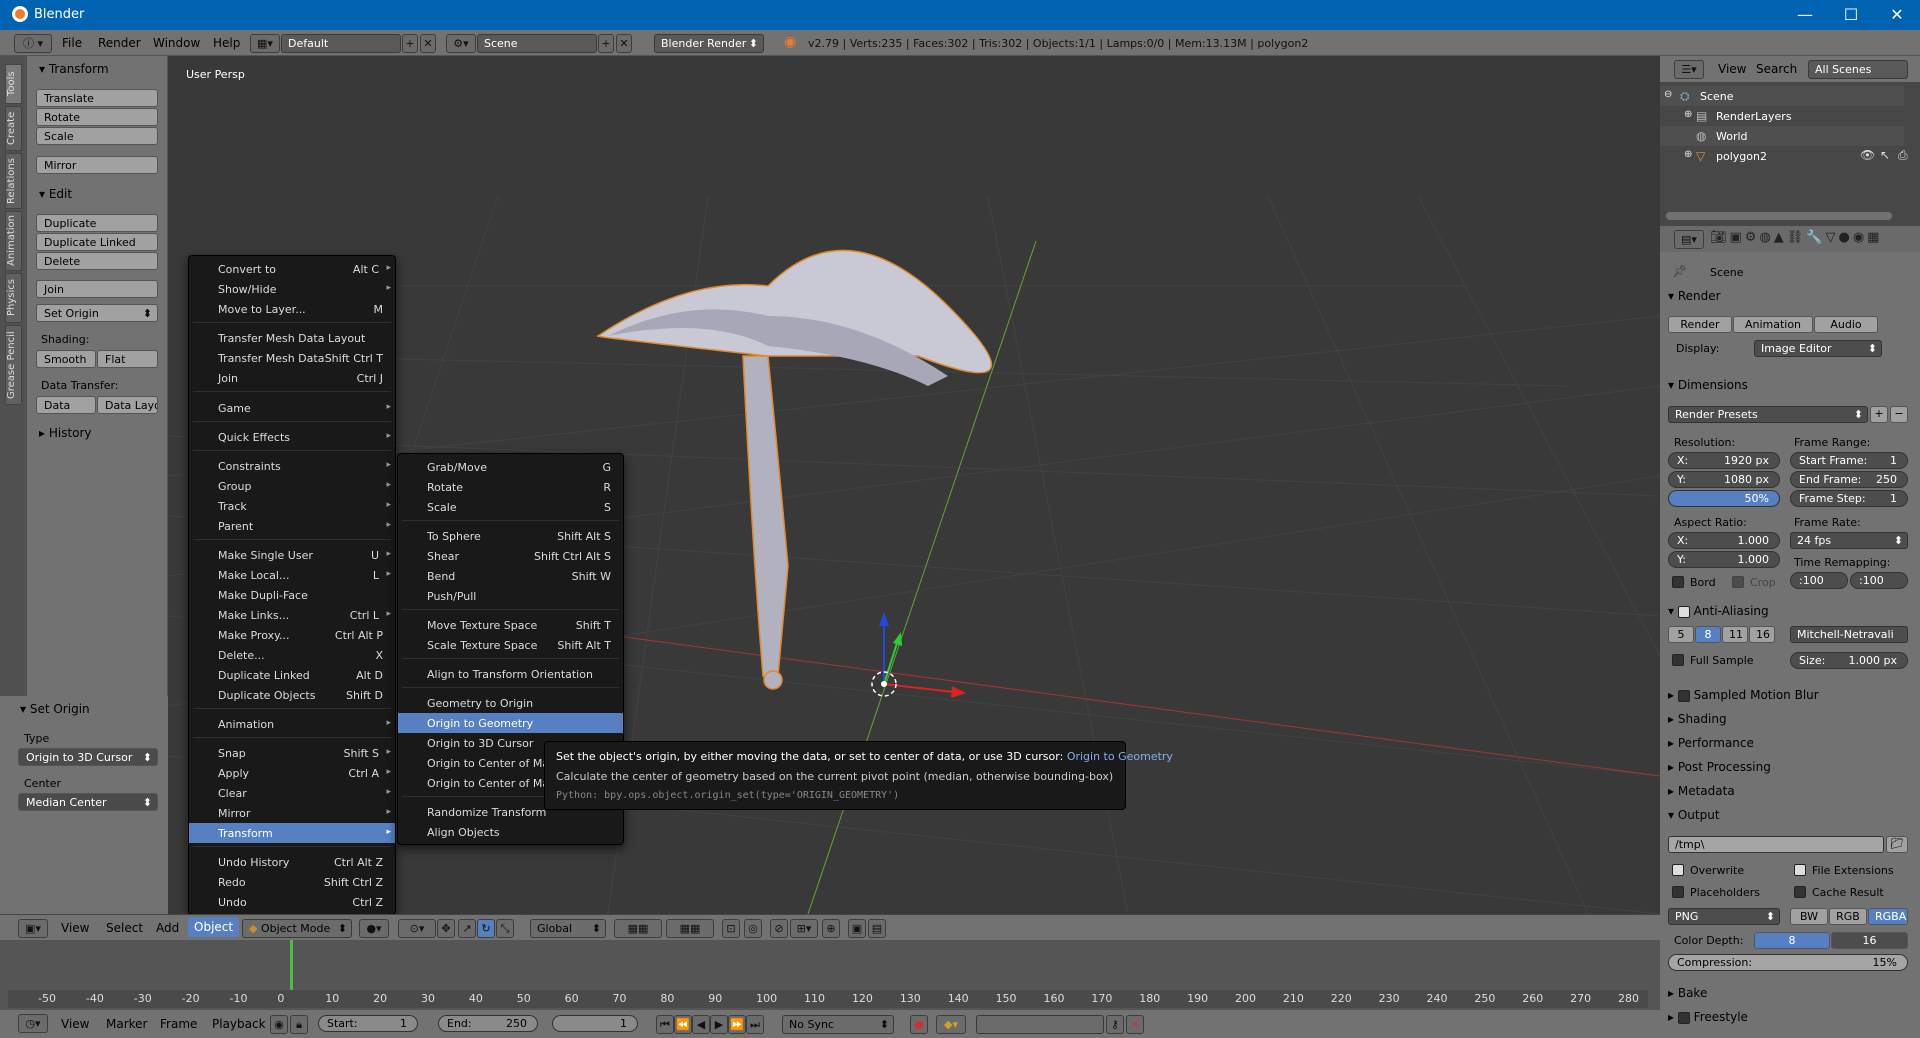 The height and width of the screenshot is (1038, 1920). I want to click on menu-item-move-texture-space: Move Texture Space Shift T, so click(510, 625).